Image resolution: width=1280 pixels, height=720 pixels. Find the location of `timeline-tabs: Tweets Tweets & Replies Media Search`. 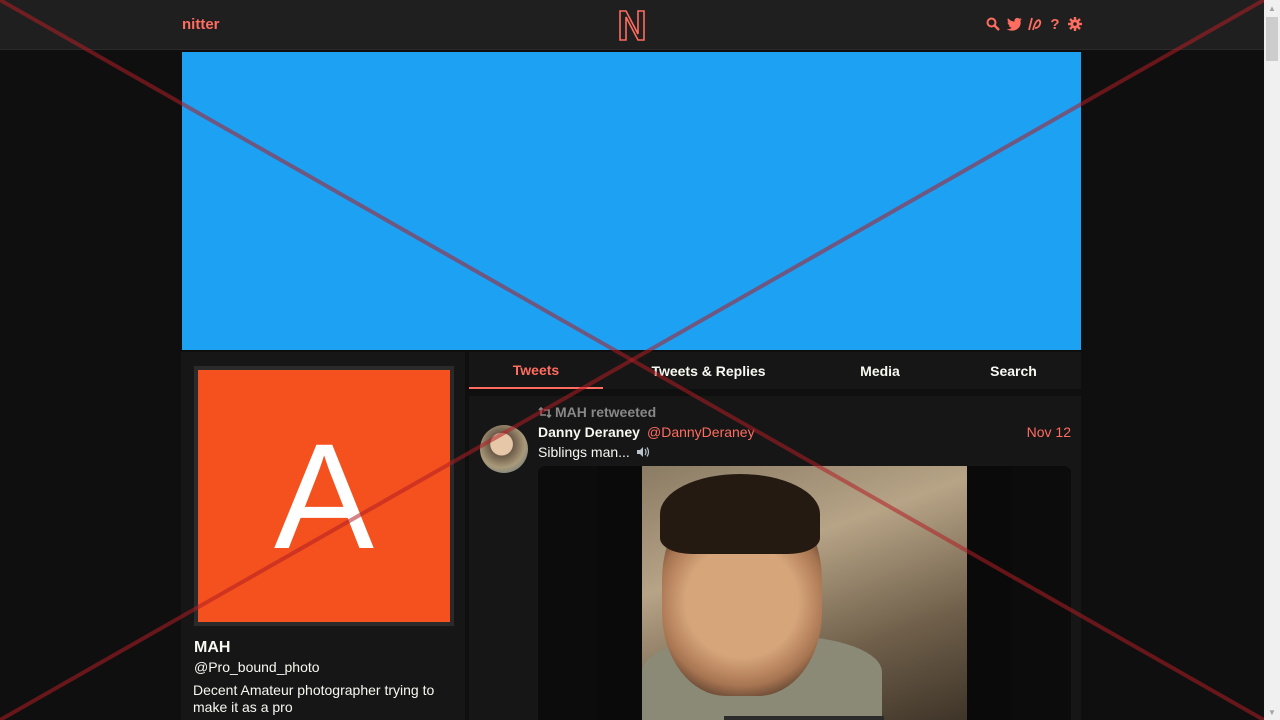

timeline-tabs: Tweets Tweets & Replies Media Search is located at coordinates (775, 370).